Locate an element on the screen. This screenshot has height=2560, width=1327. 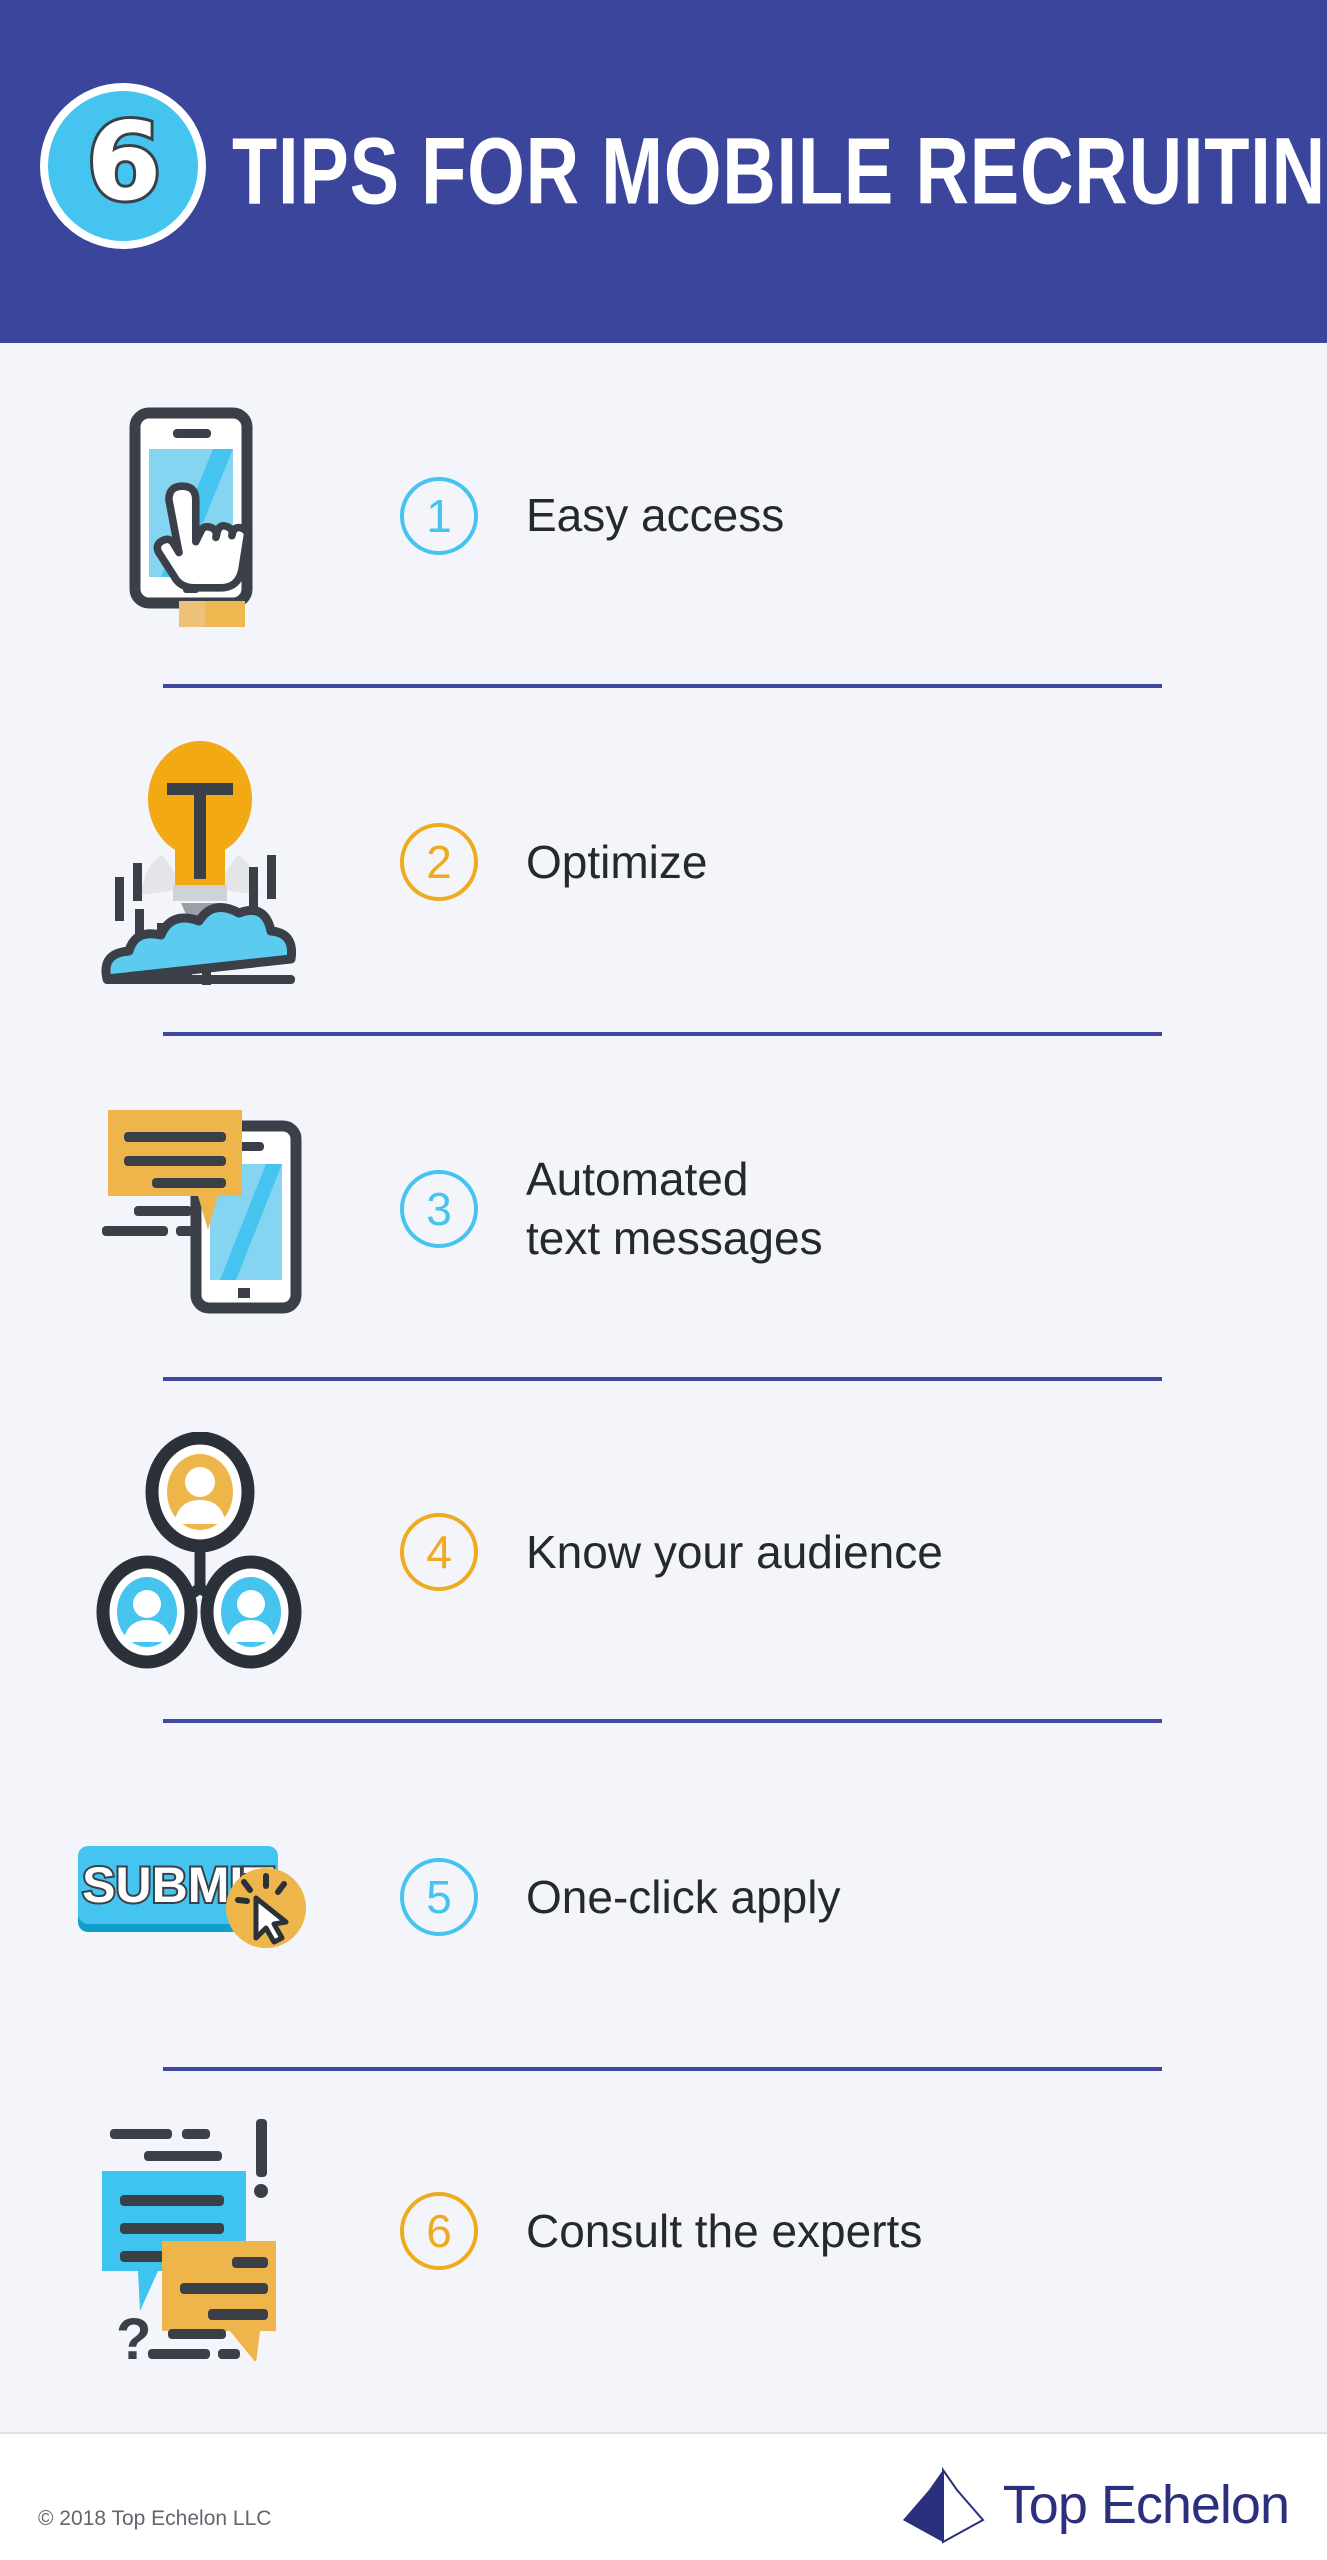
tip-row-6: ? 6 Consult the experts is located at coordinates (663, 2231).